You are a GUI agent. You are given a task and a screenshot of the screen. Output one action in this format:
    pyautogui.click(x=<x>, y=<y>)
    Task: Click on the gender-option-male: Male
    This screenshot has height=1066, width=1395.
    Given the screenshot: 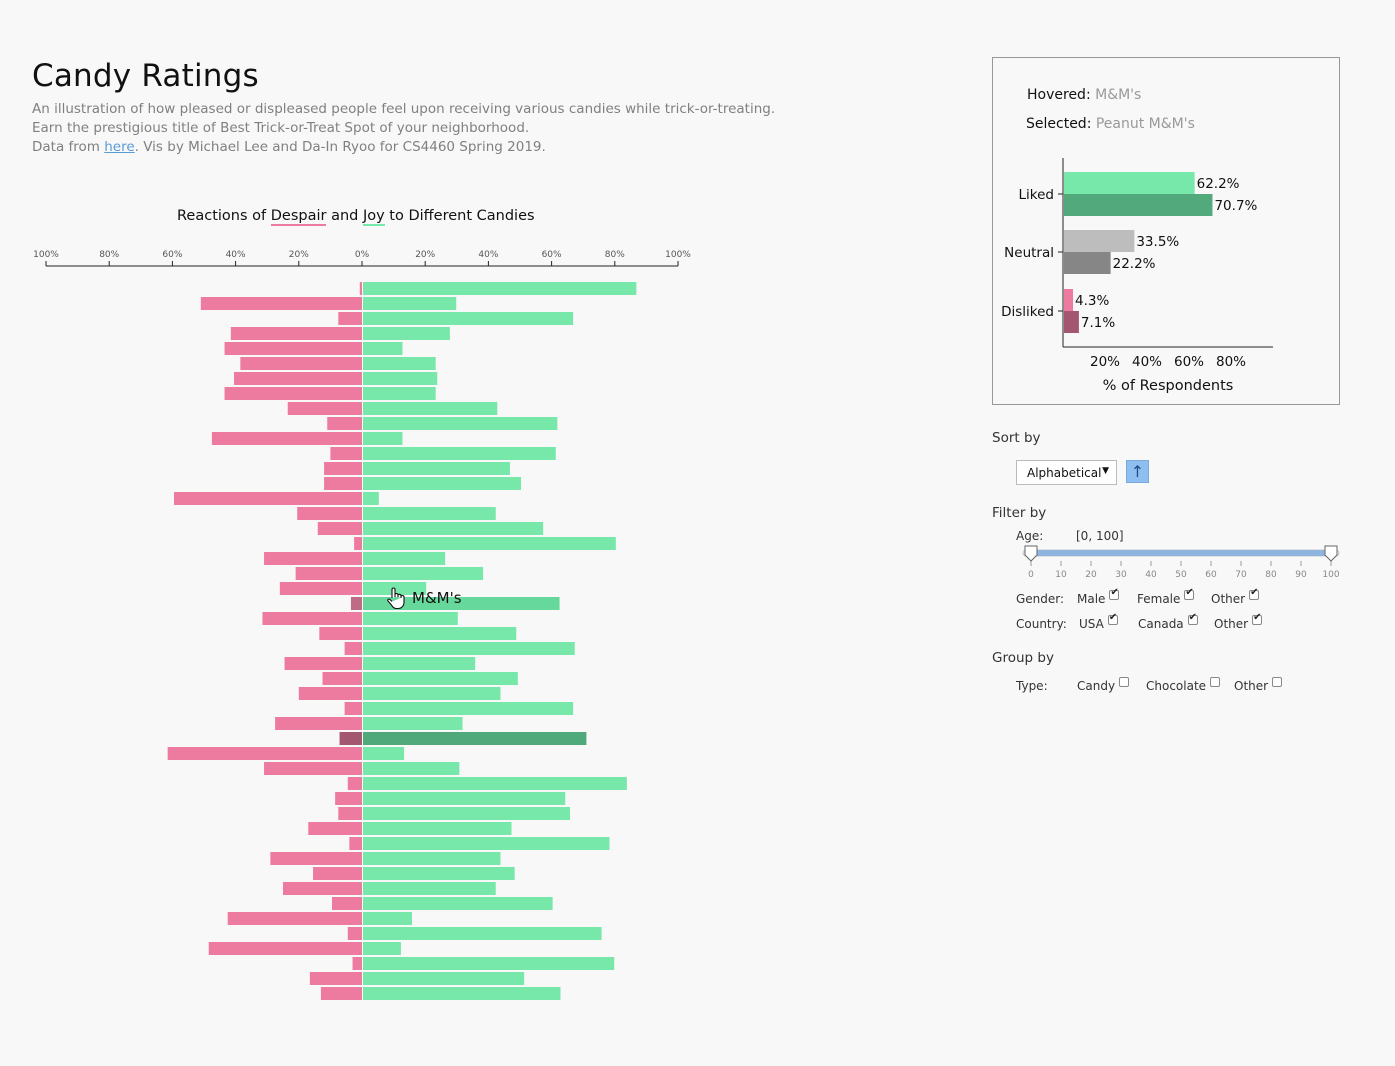 What is the action you would take?
    pyautogui.click(x=1098, y=596)
    